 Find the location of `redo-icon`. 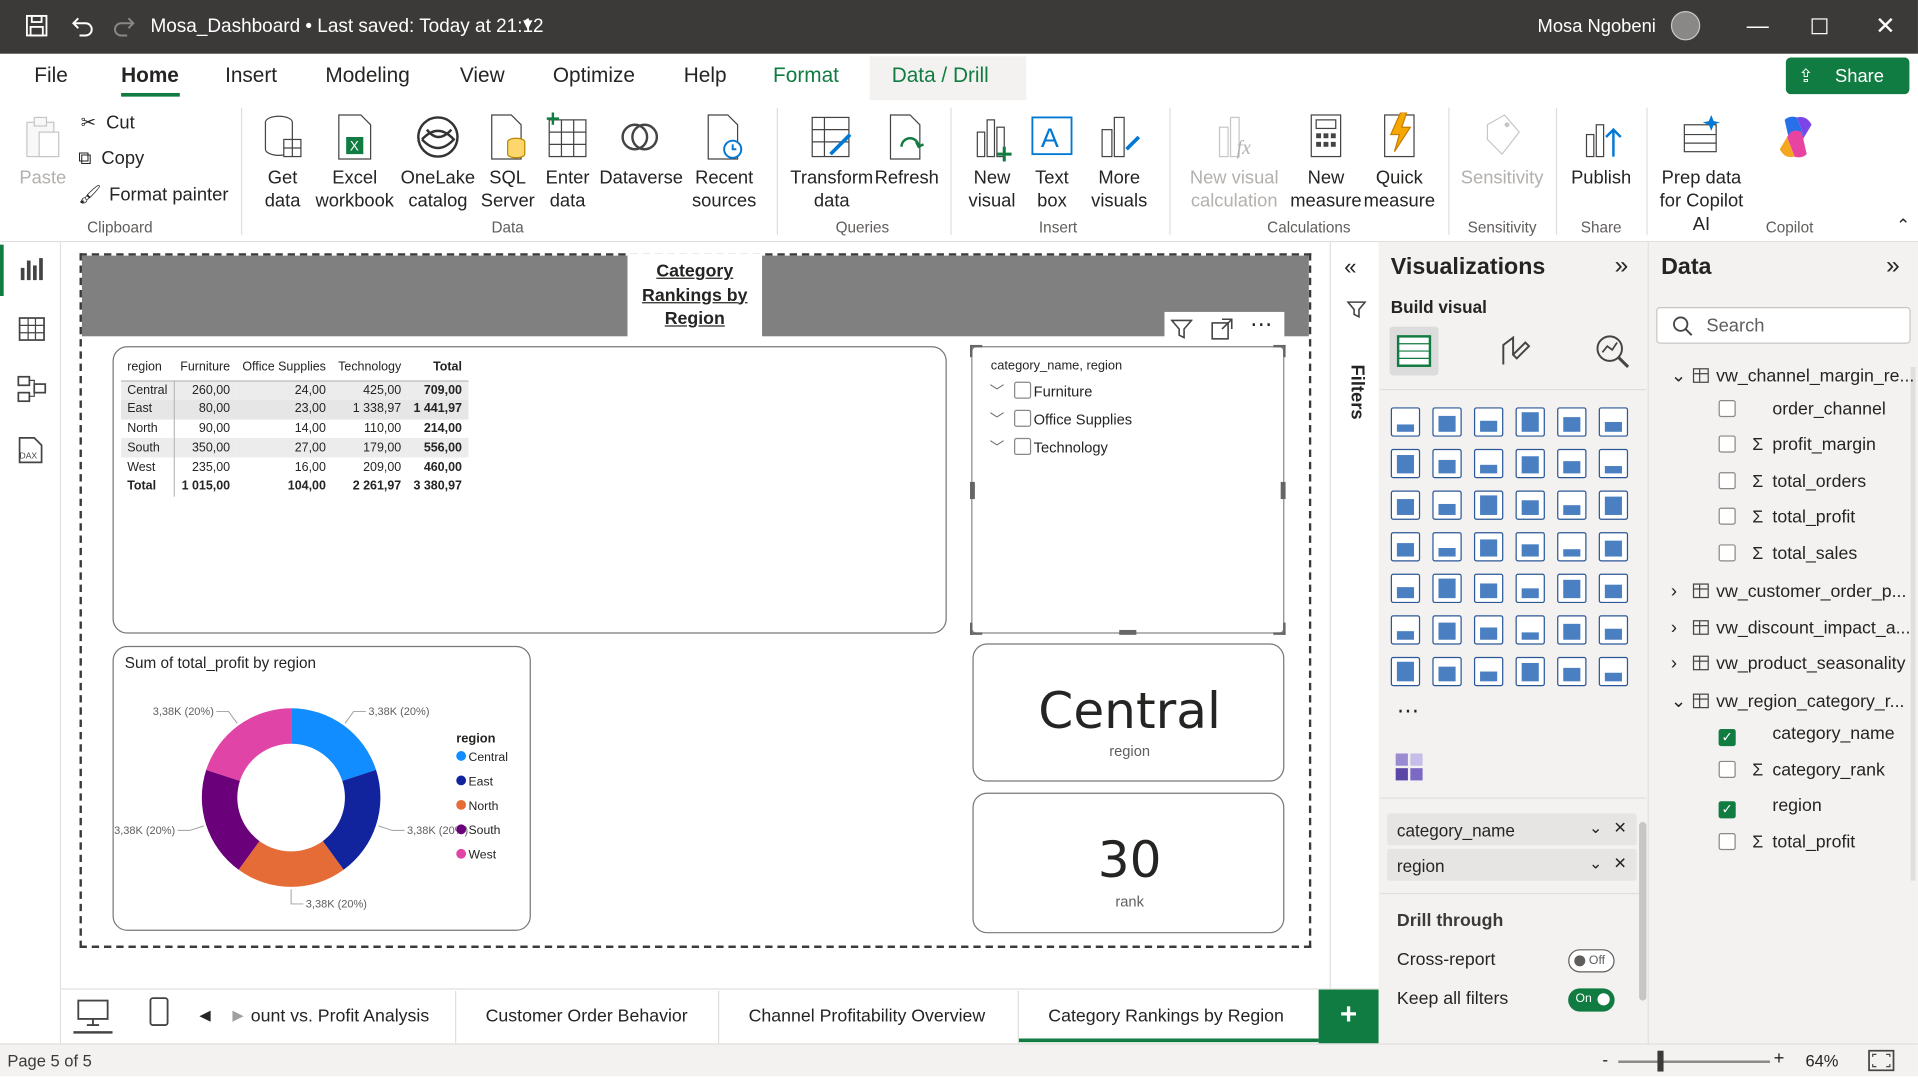

redo-icon is located at coordinates (125, 28).